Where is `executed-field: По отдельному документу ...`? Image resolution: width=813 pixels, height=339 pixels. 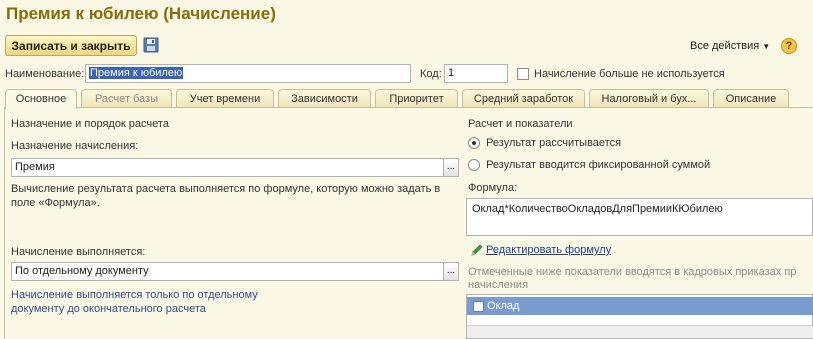 executed-field: По отдельному документу ... is located at coordinates (235, 271).